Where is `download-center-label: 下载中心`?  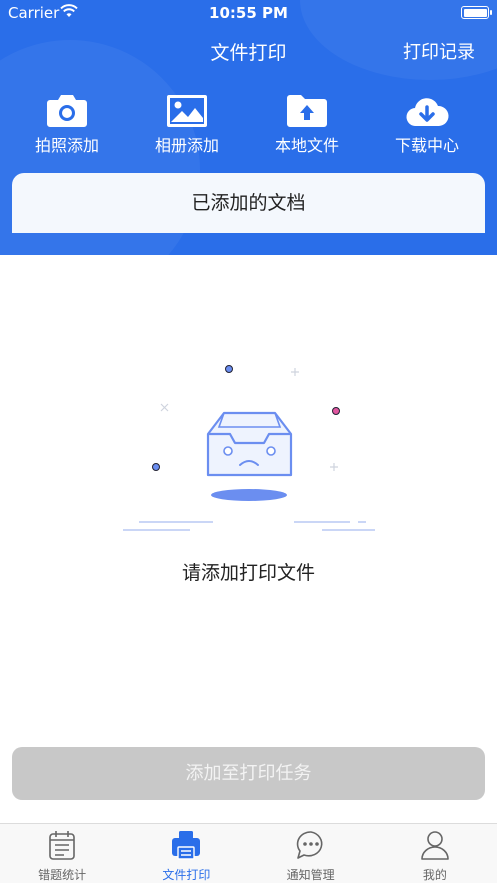 download-center-label: 下载中心 is located at coordinates (426, 145).